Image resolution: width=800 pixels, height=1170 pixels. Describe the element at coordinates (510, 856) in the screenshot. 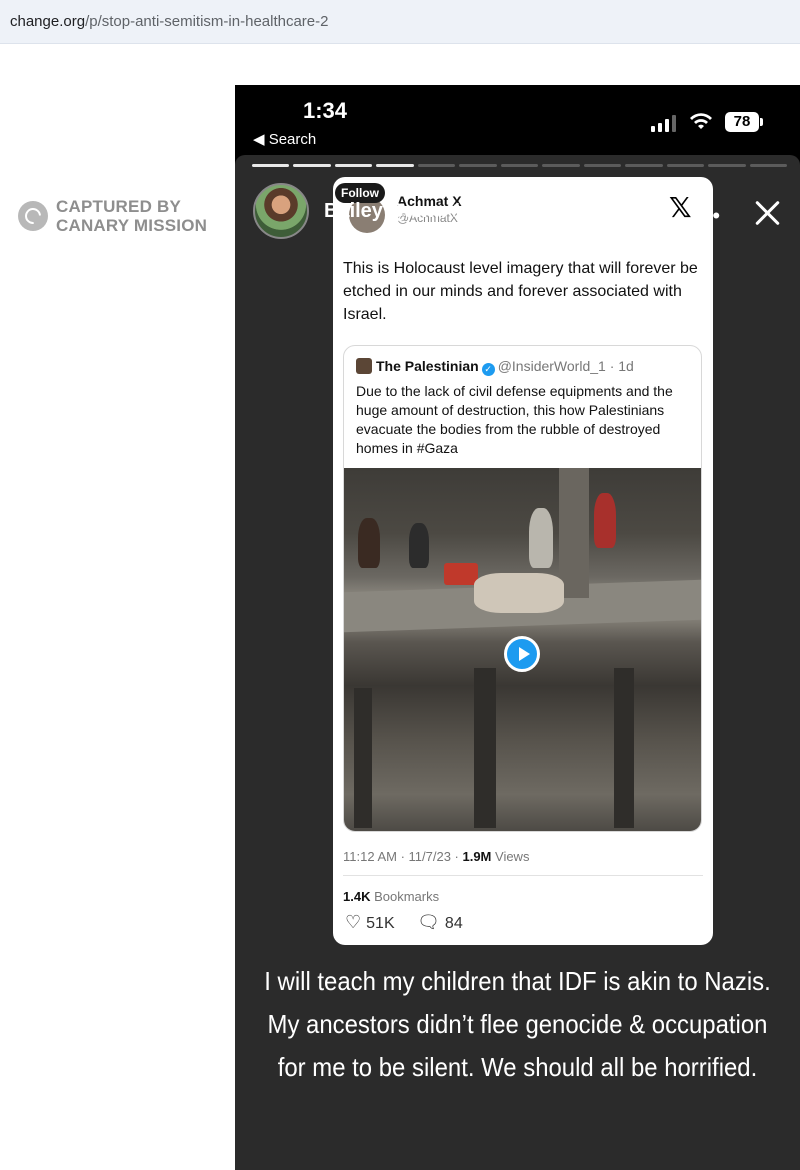

I see `views-label: Views` at that location.